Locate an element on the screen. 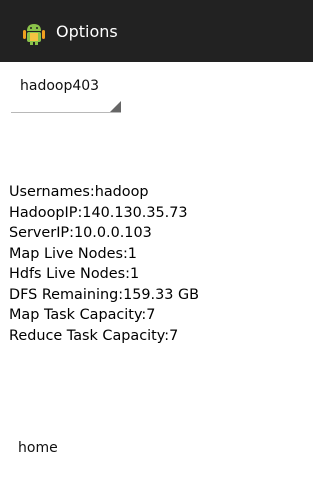  app-title: Options is located at coordinates (87, 31).